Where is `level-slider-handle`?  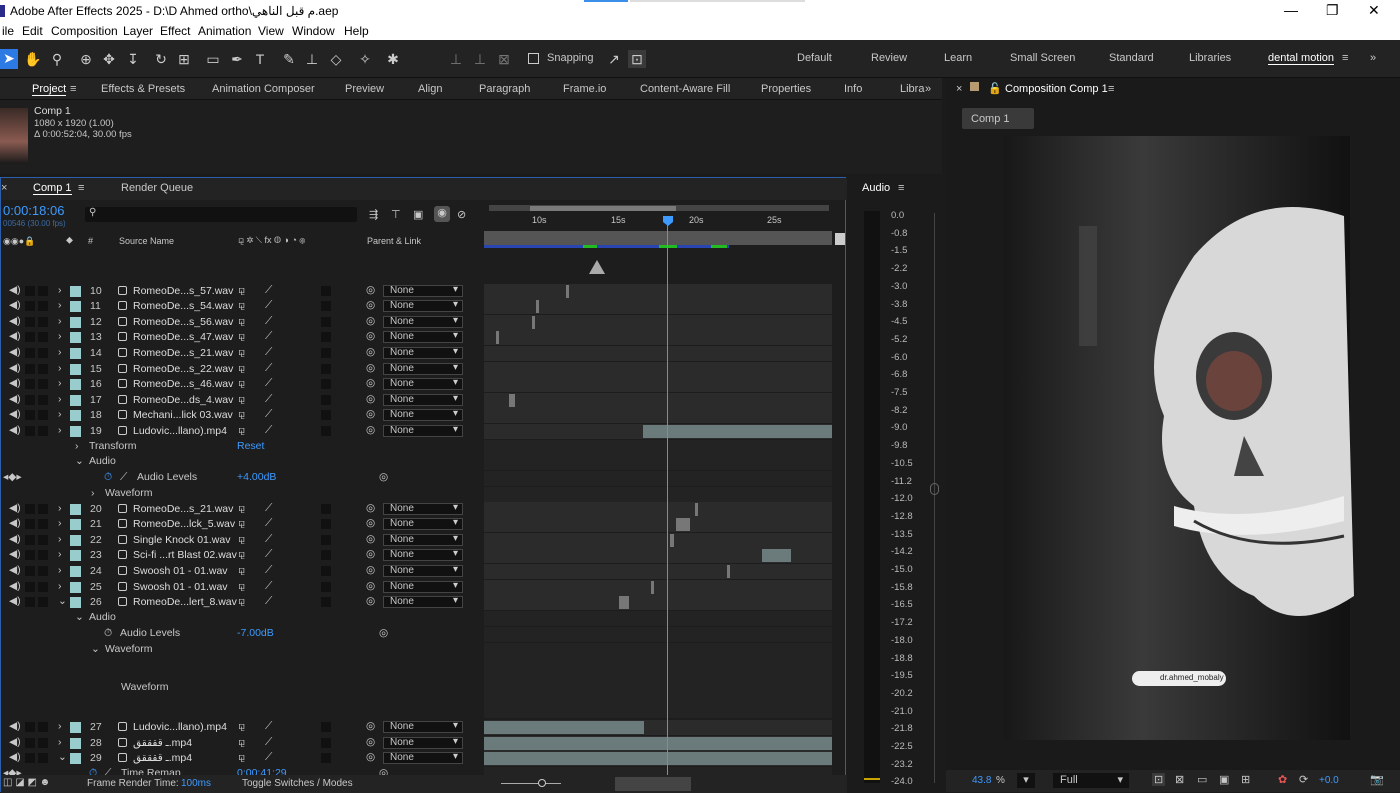 level-slider-handle is located at coordinates (934, 489).